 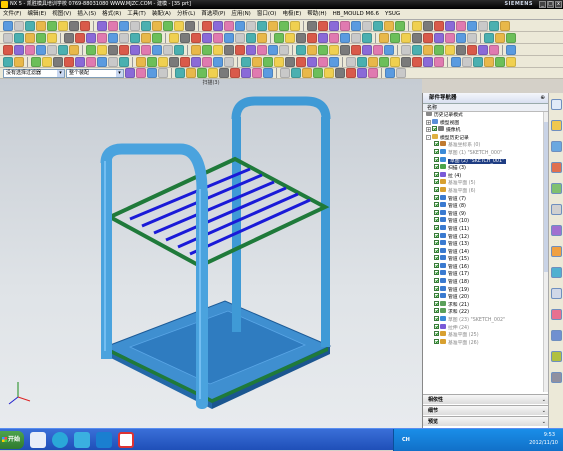 What do you see at coordinates (82, 440) in the screenshot?
I see `chat-icon` at bounding box center [82, 440].